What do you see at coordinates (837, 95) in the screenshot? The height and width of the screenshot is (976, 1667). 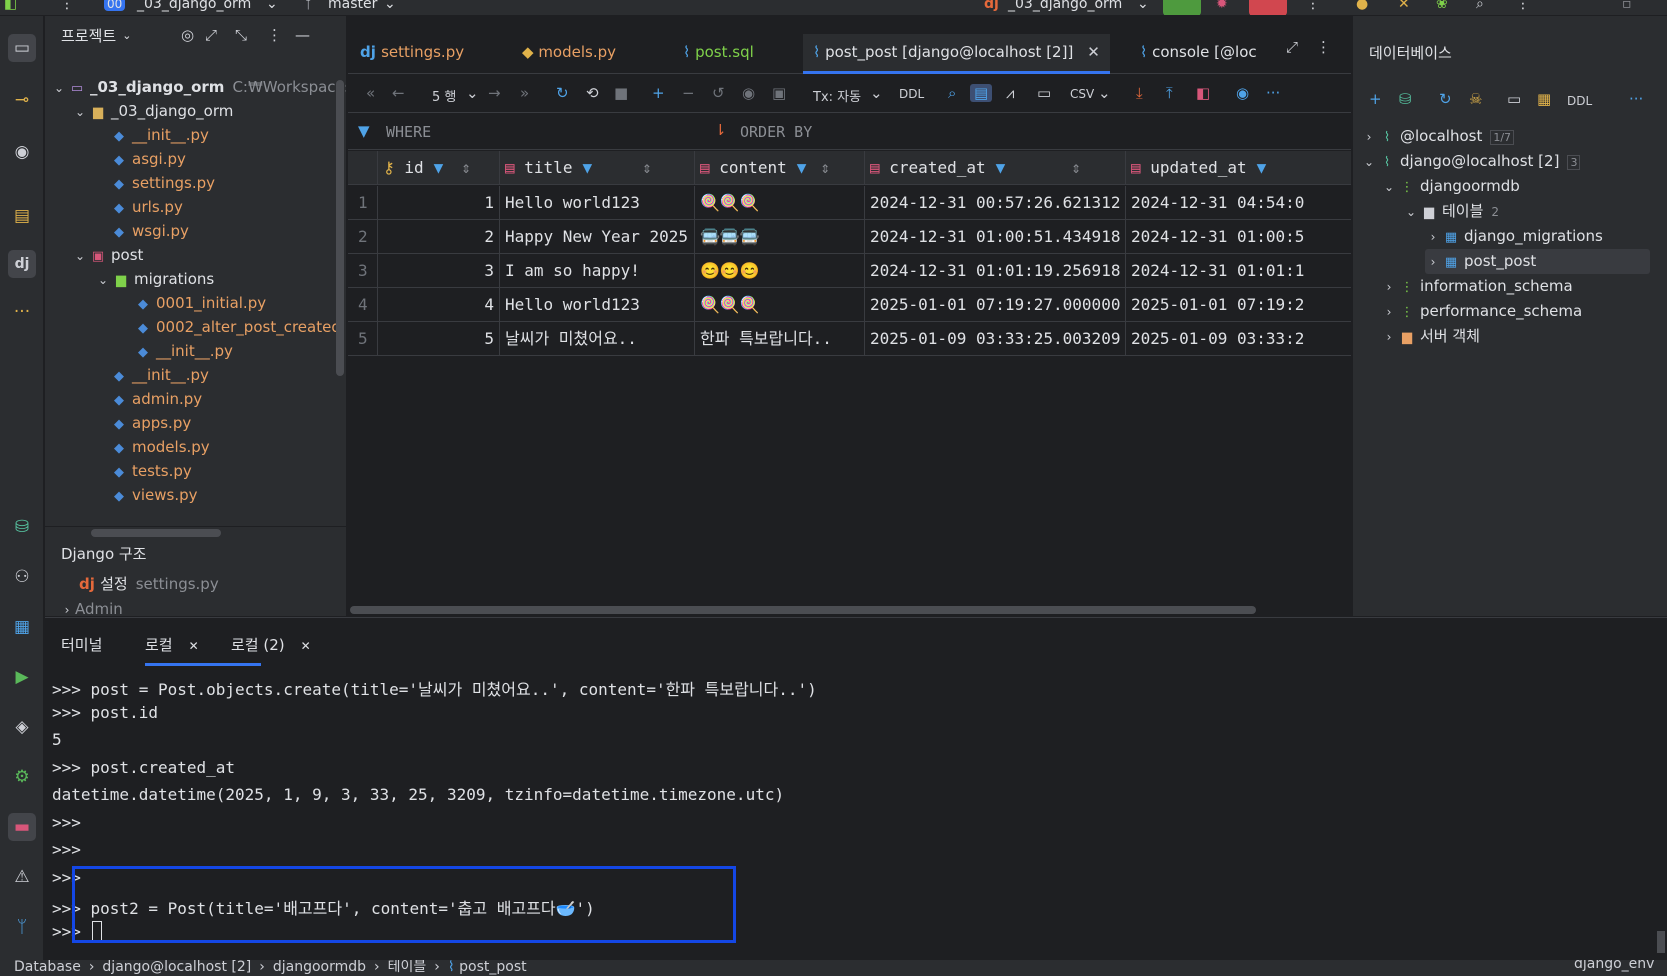 I see `tx-mode: Tx: 자동` at bounding box center [837, 95].